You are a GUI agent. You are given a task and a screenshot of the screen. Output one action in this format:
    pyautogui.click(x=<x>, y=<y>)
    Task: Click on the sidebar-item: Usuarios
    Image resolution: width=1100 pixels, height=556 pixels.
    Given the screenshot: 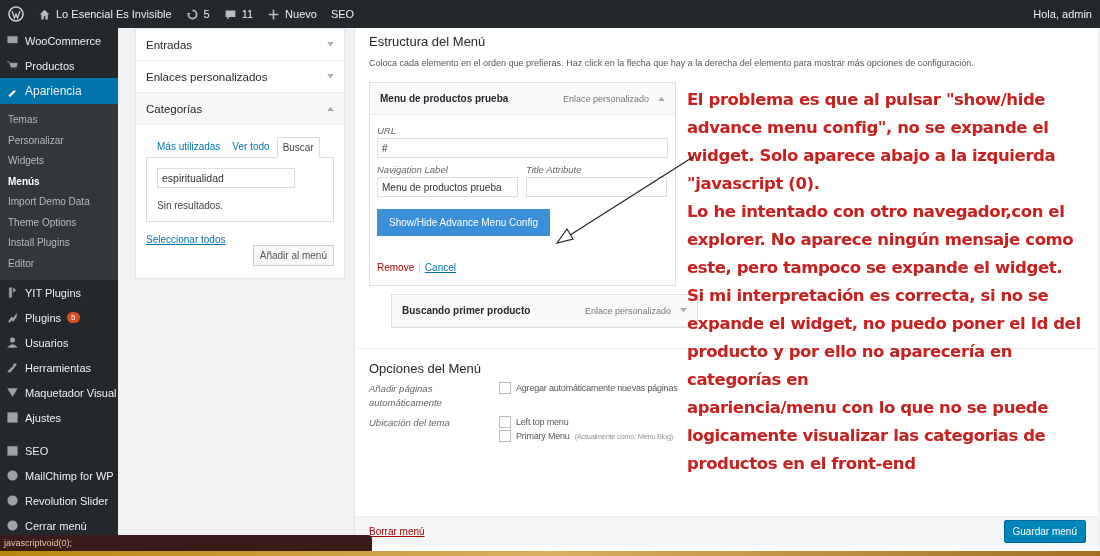 What is the action you would take?
    pyautogui.click(x=59, y=342)
    